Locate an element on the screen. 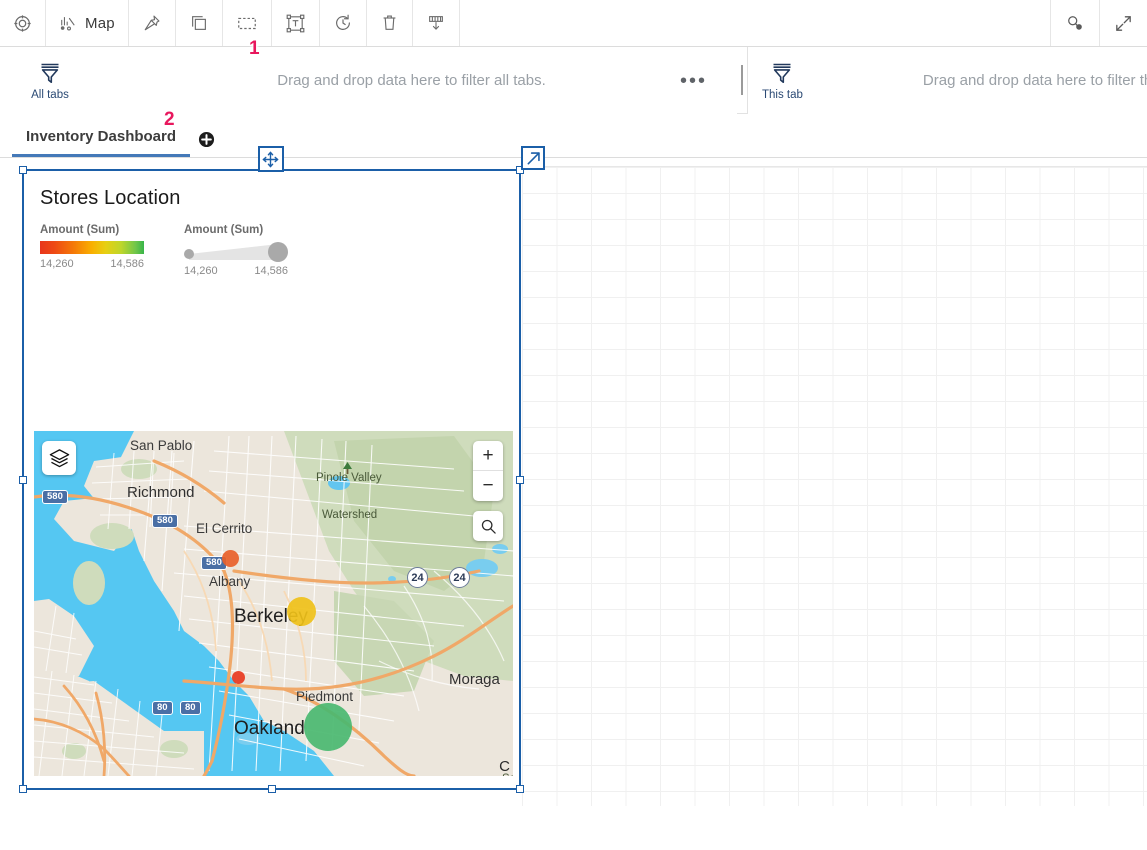 The width and height of the screenshot is (1147, 850). delete-button is located at coordinates (390, 23).